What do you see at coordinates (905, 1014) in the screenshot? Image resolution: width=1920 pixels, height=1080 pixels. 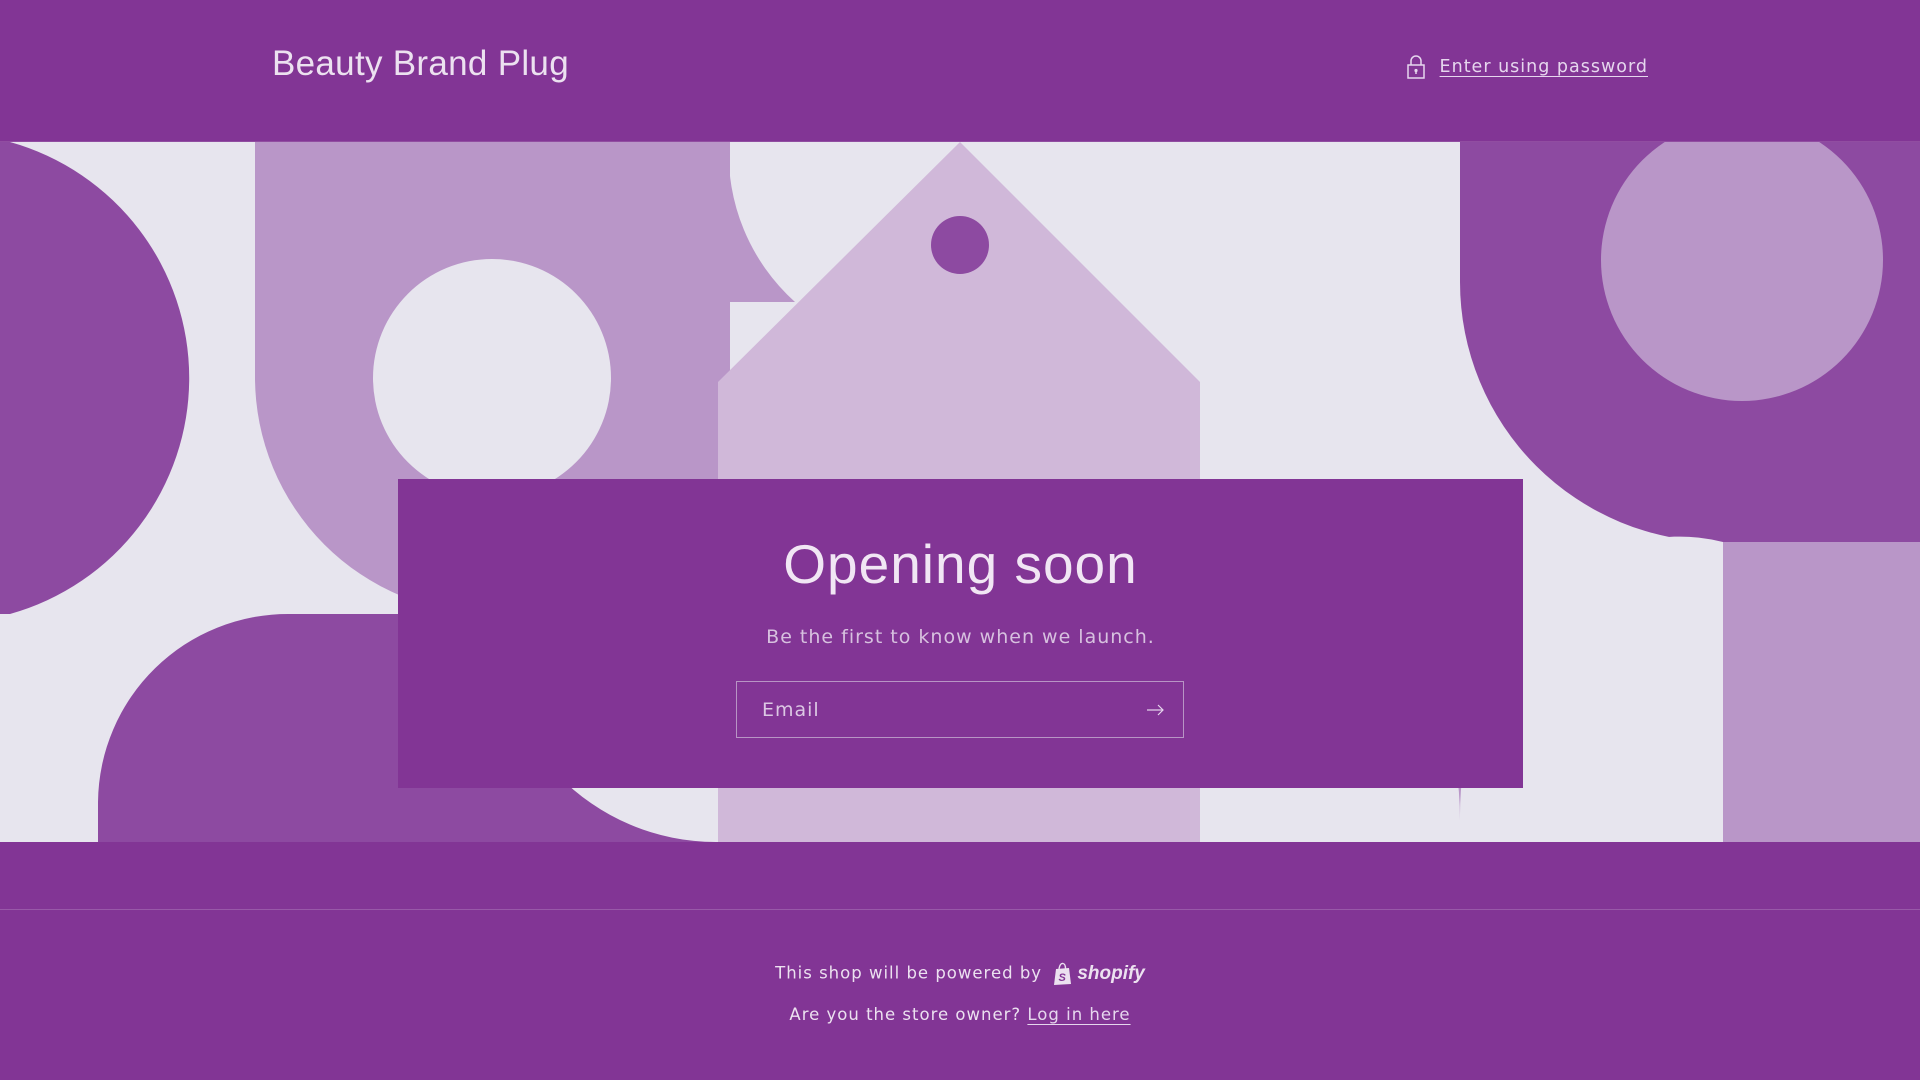 I see `store-owner-text: Are you the store owner?` at bounding box center [905, 1014].